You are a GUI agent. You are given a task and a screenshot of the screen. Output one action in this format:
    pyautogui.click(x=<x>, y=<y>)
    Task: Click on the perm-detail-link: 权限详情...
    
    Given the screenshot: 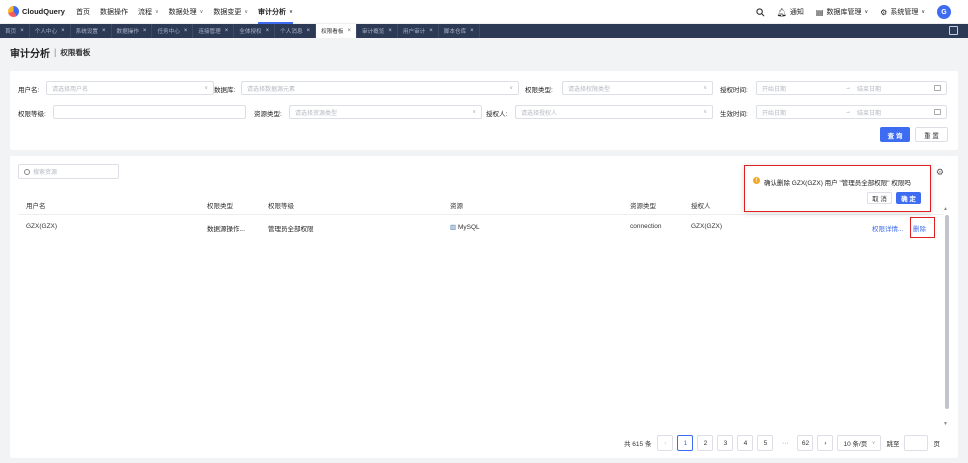 What is the action you would take?
    pyautogui.click(x=887, y=228)
    